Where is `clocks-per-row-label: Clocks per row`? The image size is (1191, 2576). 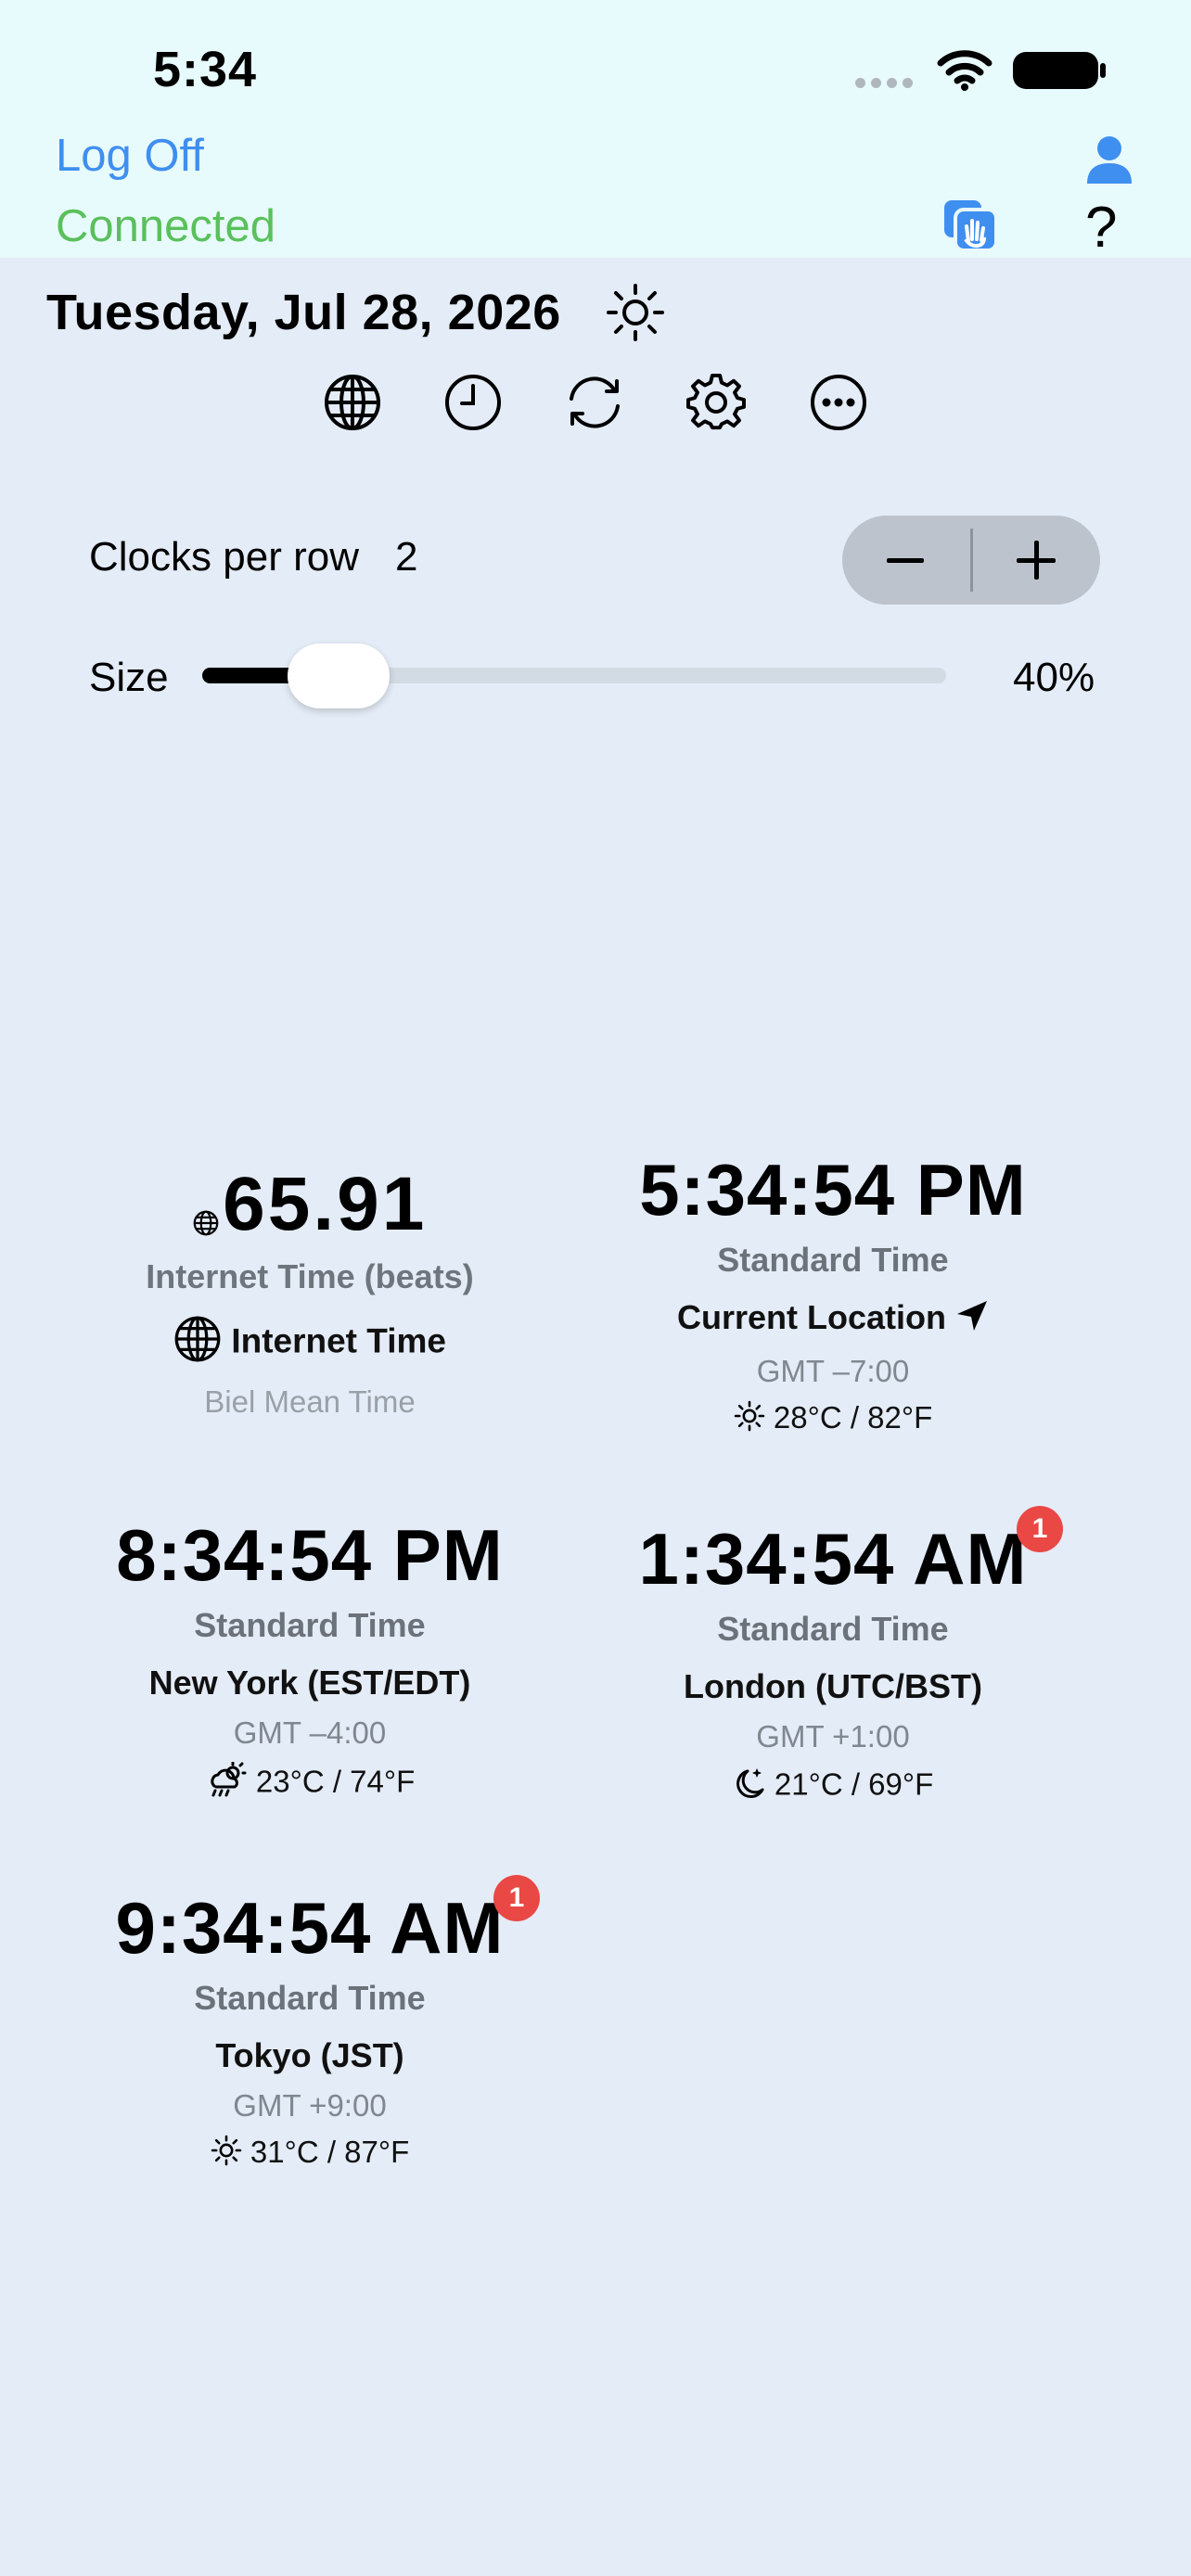
clocks-per-row-label: Clocks per row is located at coordinates (224, 557).